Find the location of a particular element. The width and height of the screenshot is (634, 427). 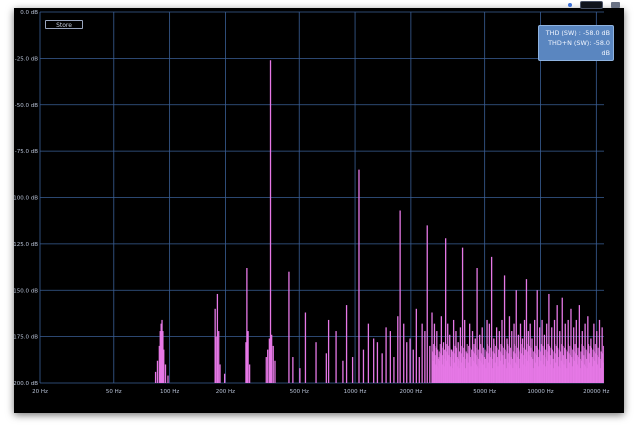

x-tick-label: 200 Hz is located at coordinates (225, 392).